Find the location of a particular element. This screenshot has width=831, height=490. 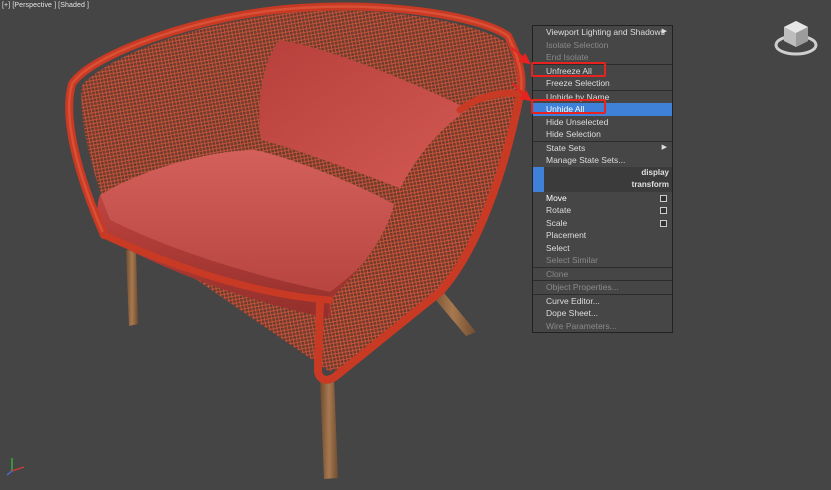

annotation-arrows is located at coordinates (521, 74).